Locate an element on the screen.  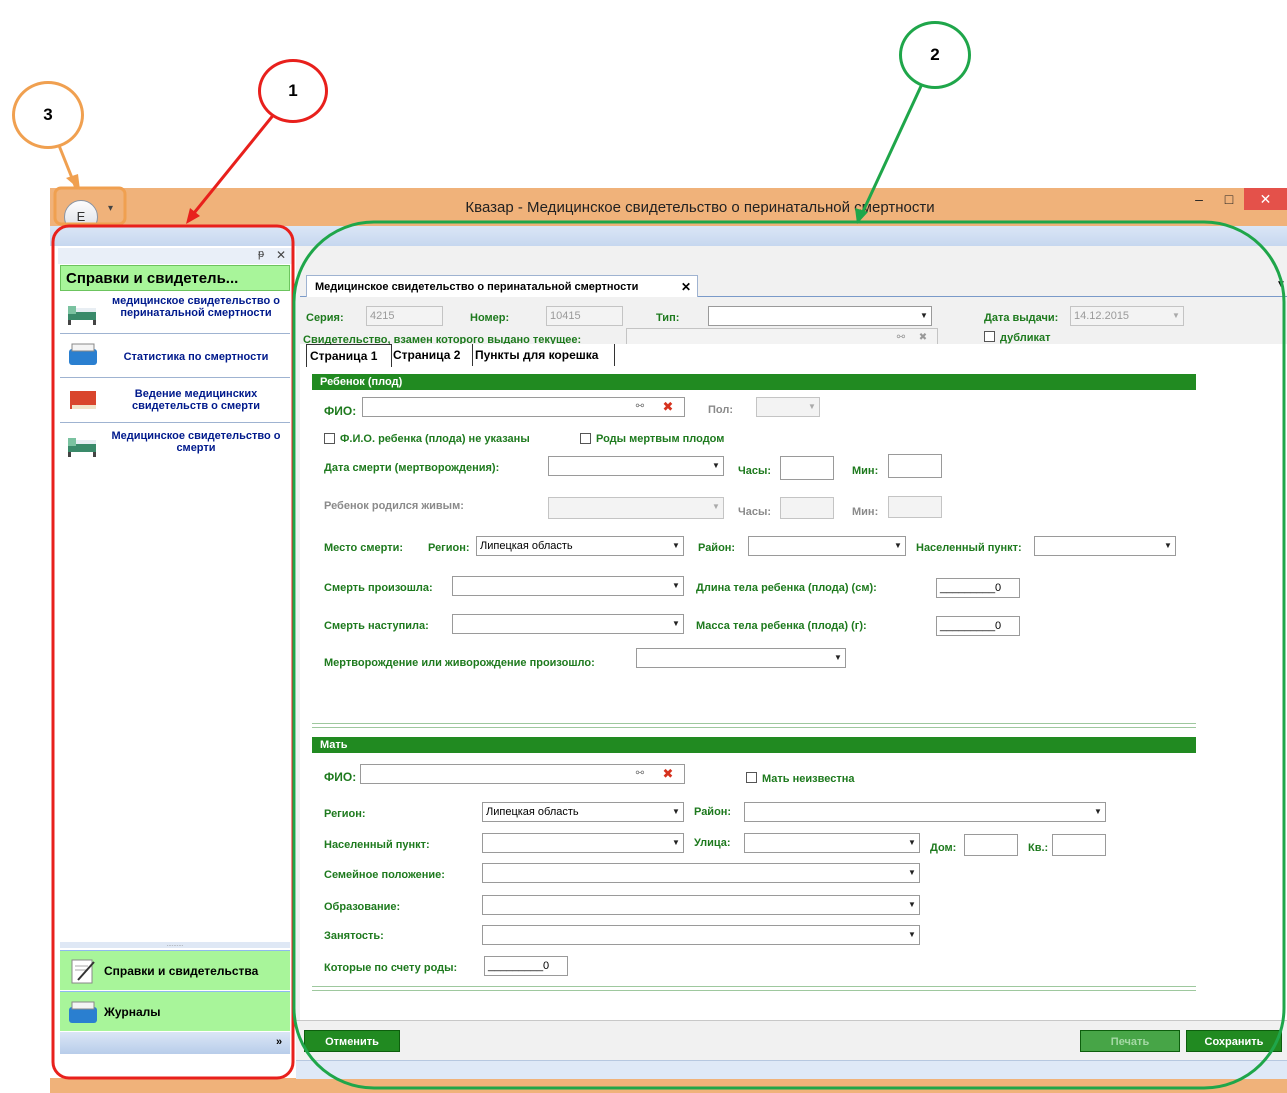
cancel-button: Отменить is located at coordinates (352, 1041).